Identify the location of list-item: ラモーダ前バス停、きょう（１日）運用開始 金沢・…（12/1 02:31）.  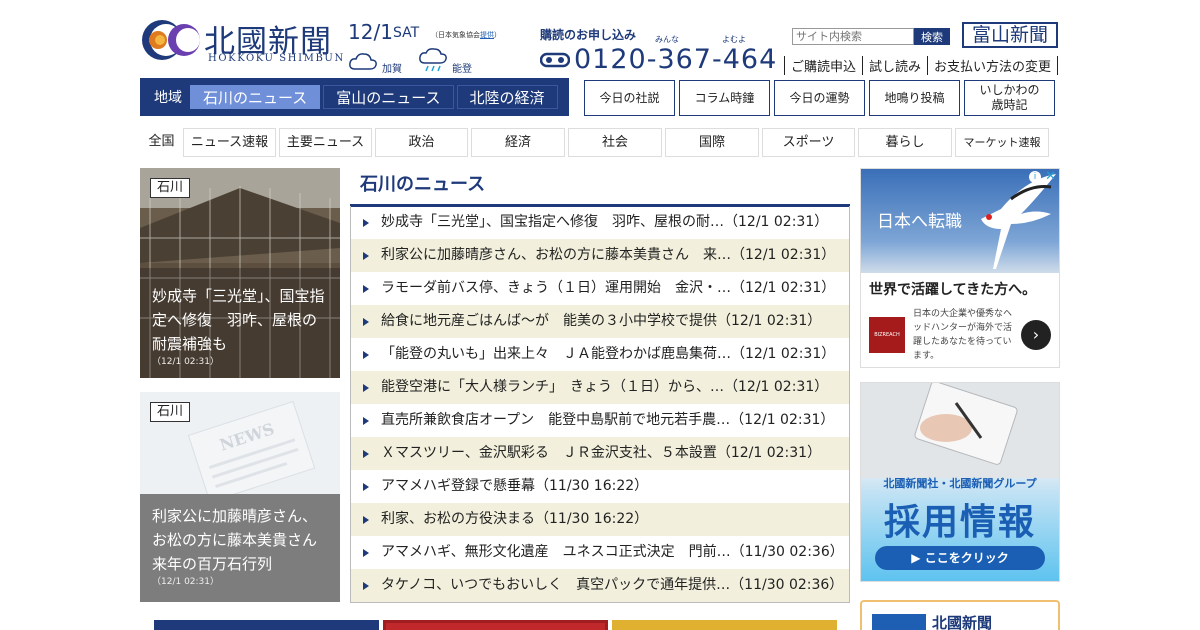
(600, 288).